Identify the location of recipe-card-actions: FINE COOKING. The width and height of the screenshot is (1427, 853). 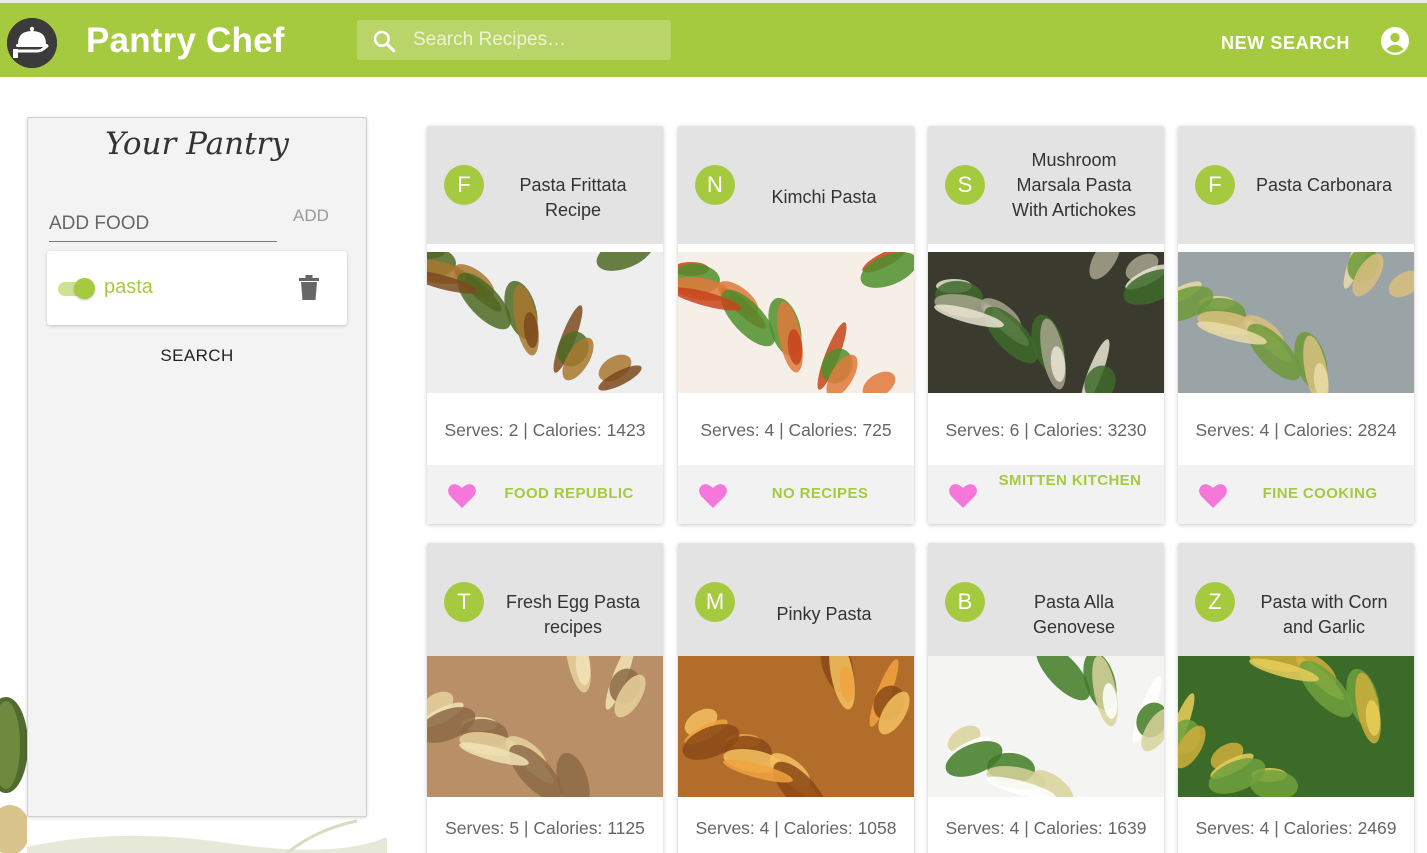
(1296, 494).